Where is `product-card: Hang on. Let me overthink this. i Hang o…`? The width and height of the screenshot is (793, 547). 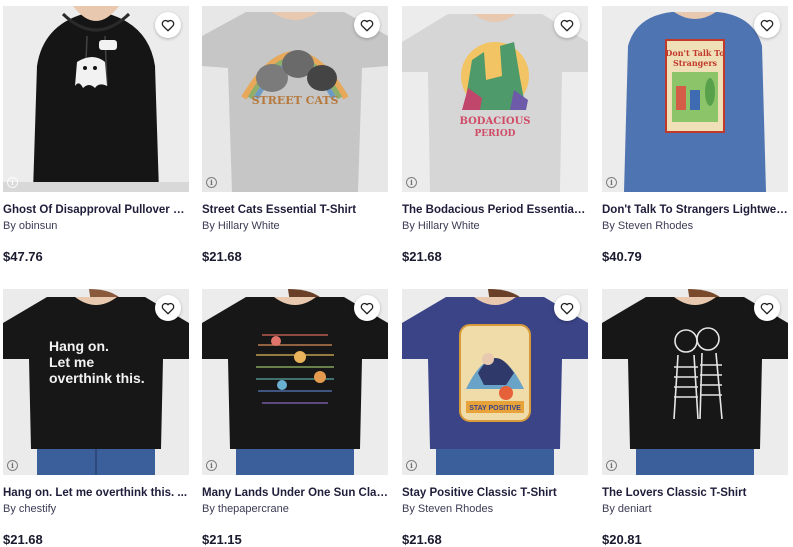 product-card: Hang on. Let me overthink this. i Hang o… is located at coordinates (96, 418).